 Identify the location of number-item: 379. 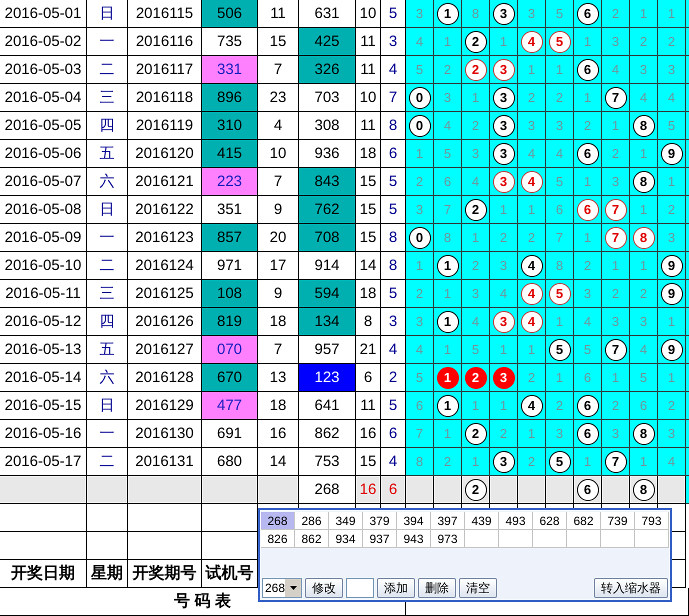
(380, 521).